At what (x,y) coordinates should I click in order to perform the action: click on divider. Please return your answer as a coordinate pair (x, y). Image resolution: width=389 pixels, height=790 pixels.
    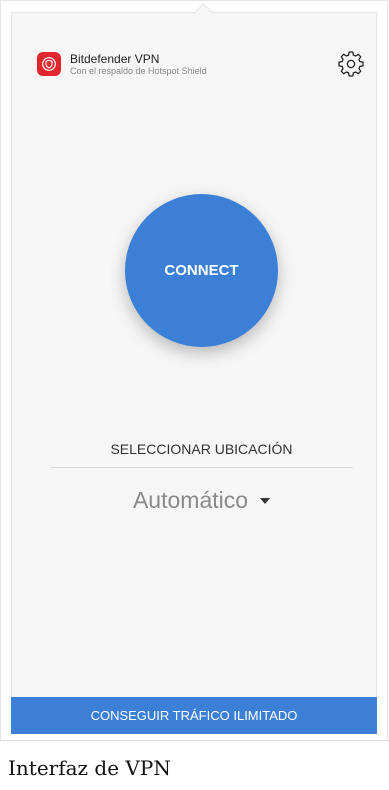
    Looking at the image, I should click on (201, 467).